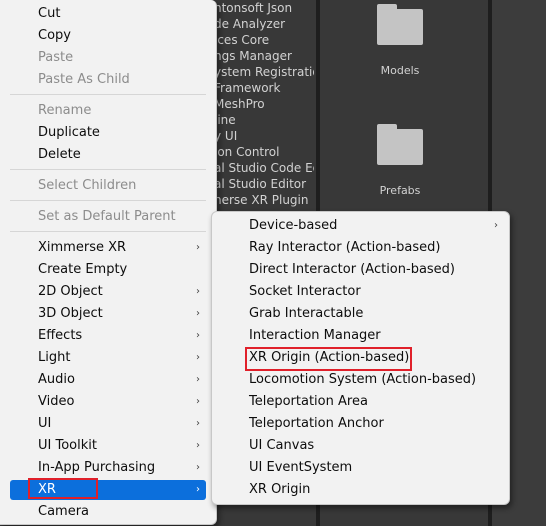  I want to click on menu-item-ui: UI ›, so click(108, 424).